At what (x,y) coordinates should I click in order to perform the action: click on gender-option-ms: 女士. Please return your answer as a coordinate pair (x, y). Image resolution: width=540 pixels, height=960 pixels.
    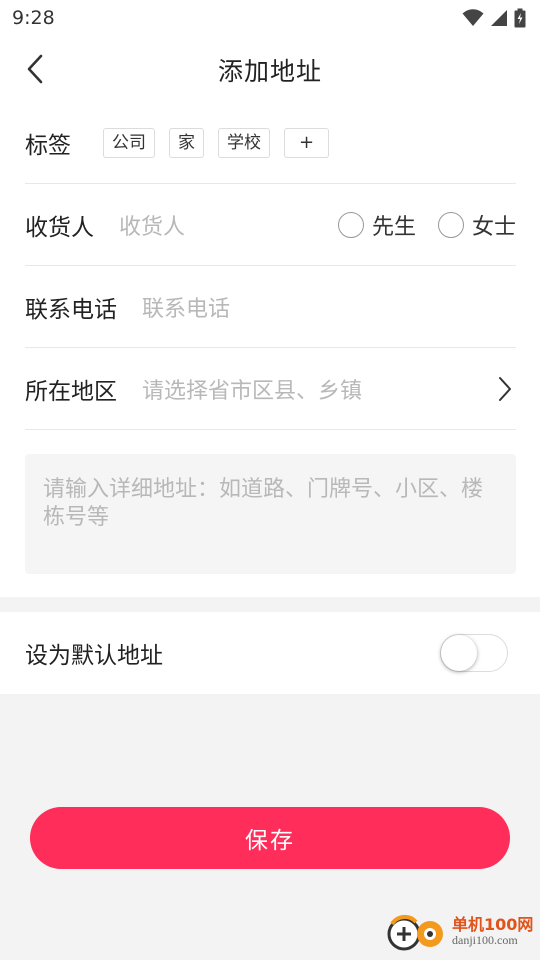
    Looking at the image, I should click on (476, 225).